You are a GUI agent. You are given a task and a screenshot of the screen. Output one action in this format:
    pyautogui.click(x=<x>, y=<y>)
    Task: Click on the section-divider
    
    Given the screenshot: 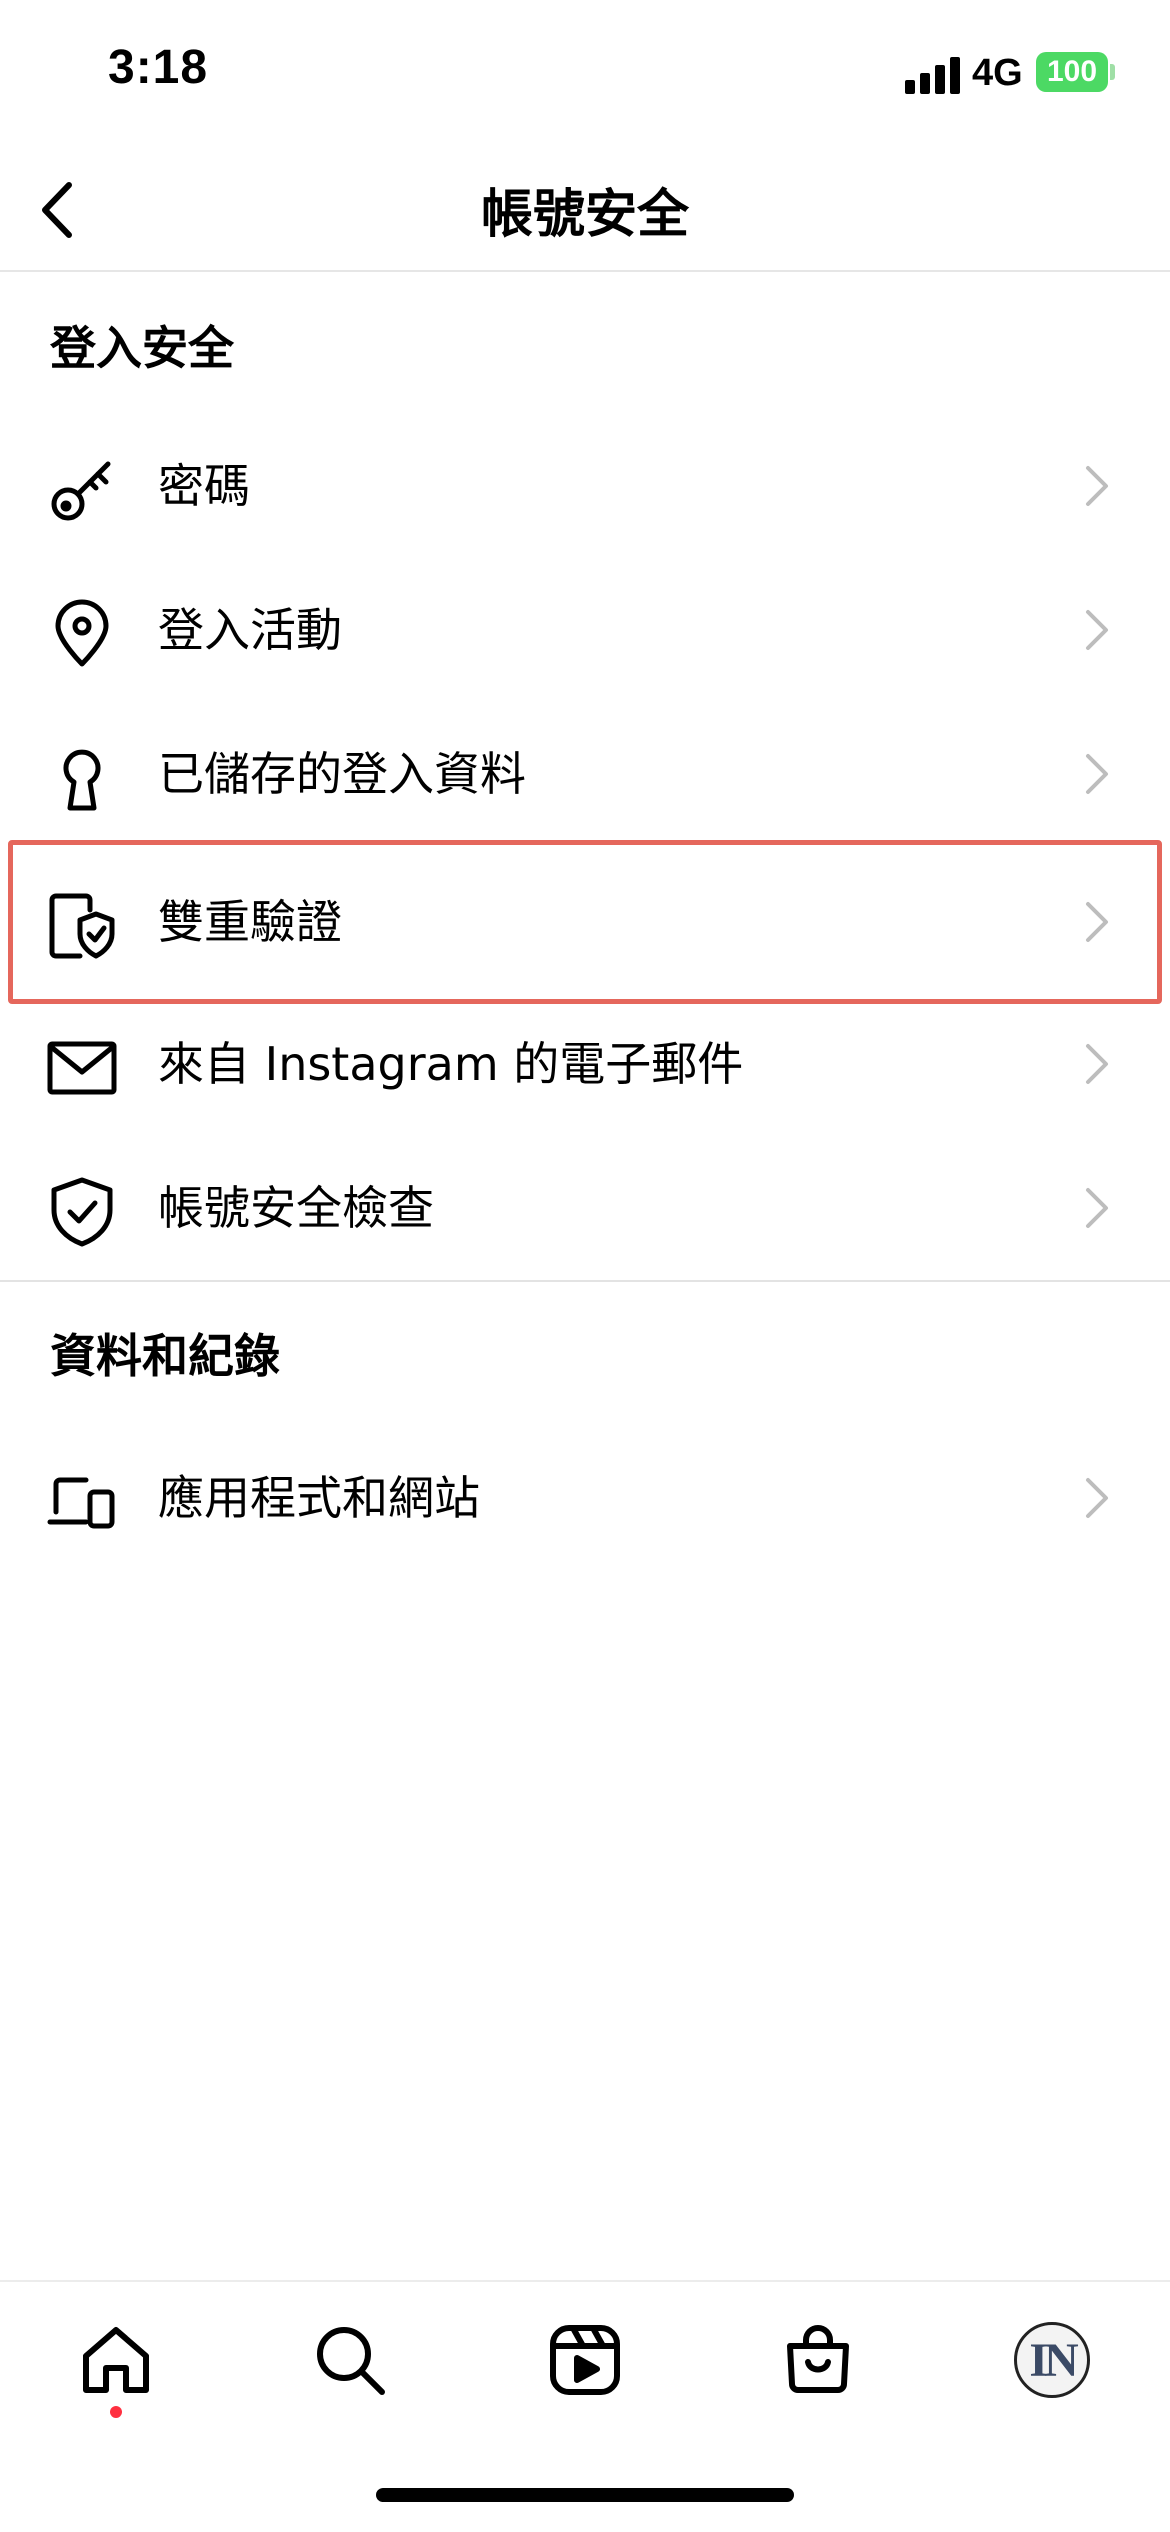 What is the action you would take?
    pyautogui.click(x=585, y=1281)
    